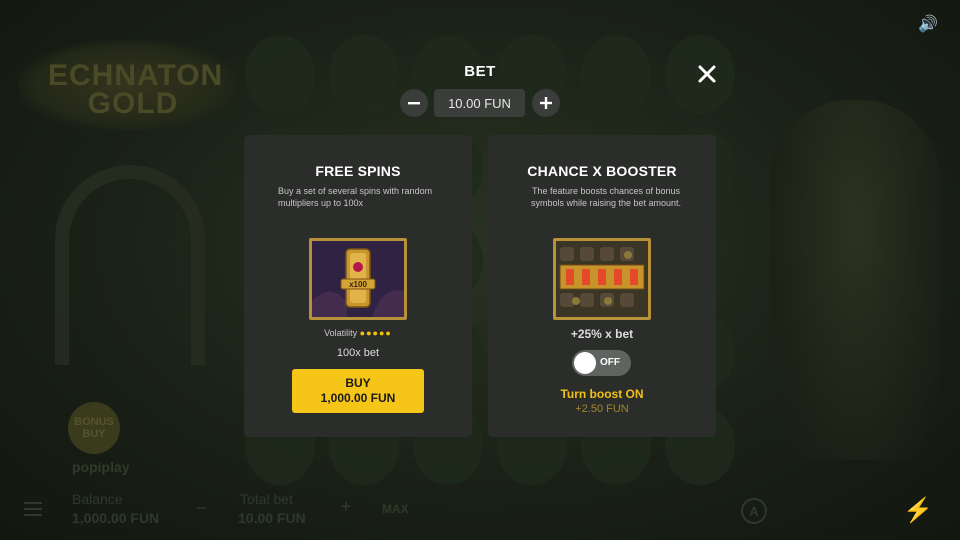  Describe the element at coordinates (358, 171) in the screenshot. I see `free-spins-title: FREE SPINS` at that location.